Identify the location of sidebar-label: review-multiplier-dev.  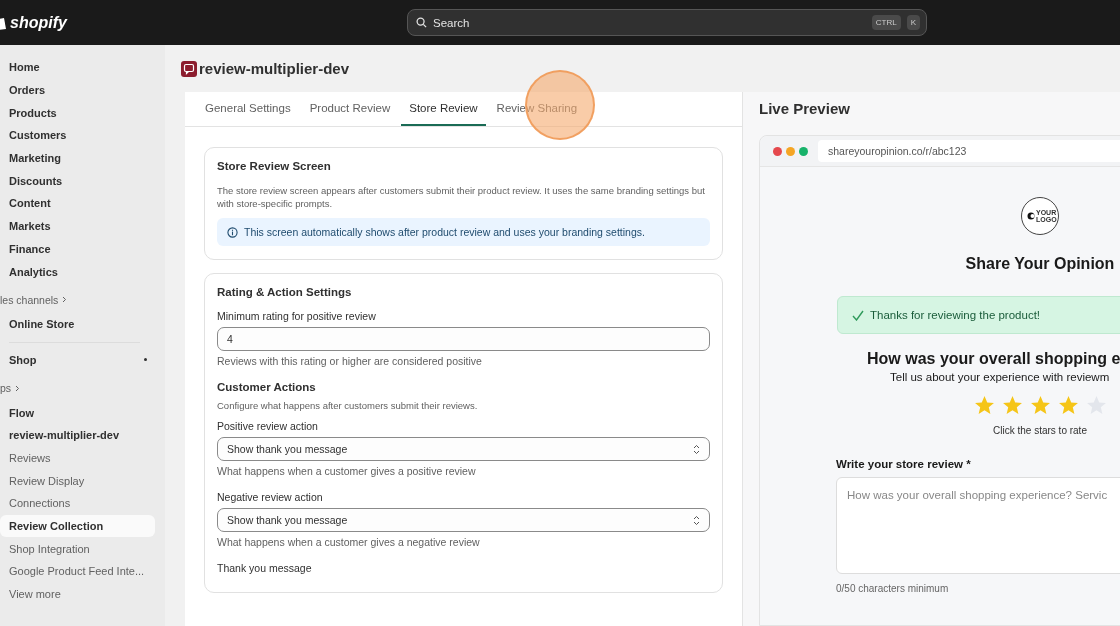
(64, 435).